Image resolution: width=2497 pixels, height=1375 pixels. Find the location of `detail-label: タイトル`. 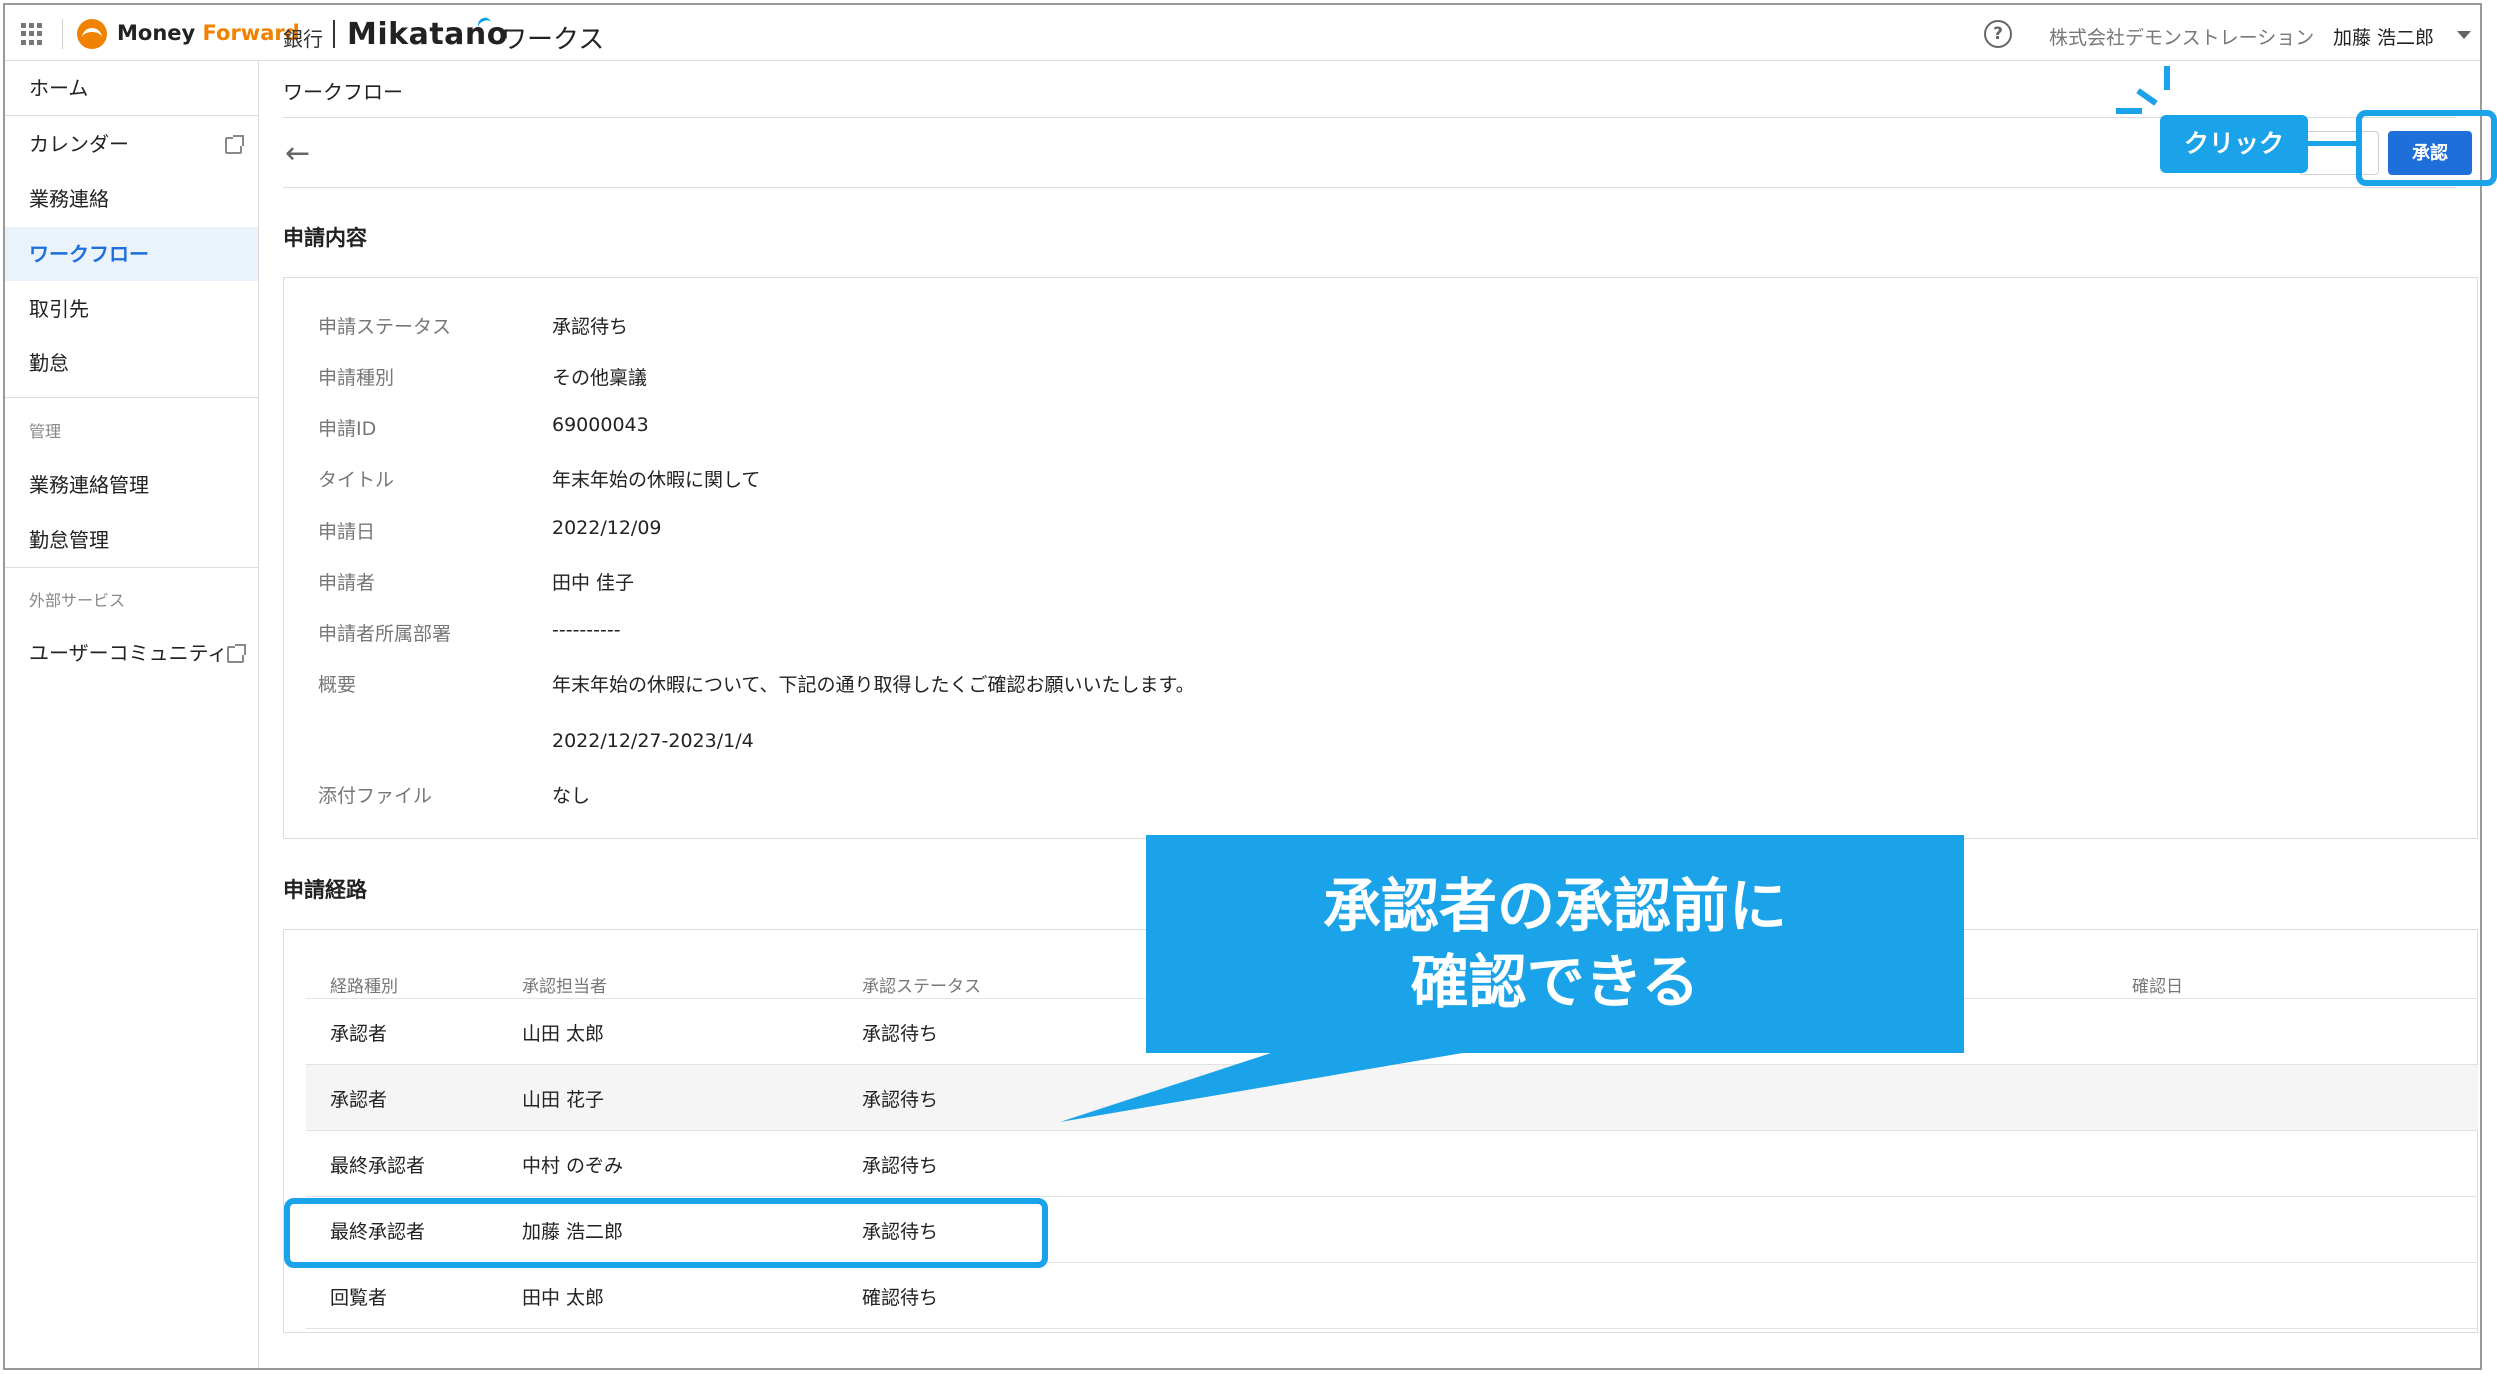

detail-label: タイトル is located at coordinates (356, 480).